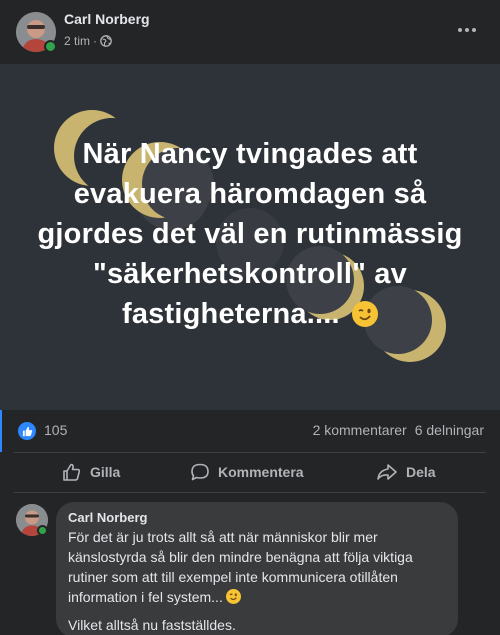  I want to click on comment-count: 2 kommentarer, so click(360, 430).